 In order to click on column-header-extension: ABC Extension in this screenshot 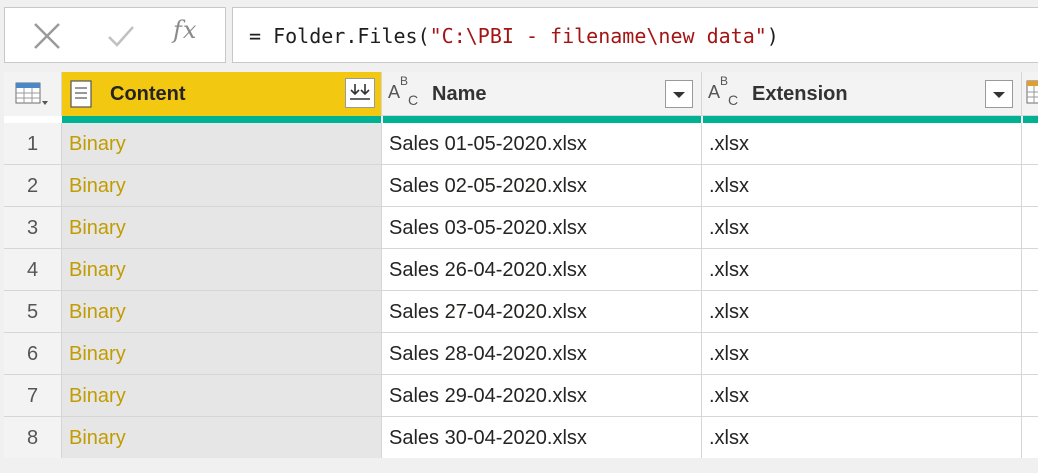, I will do `click(862, 94)`.